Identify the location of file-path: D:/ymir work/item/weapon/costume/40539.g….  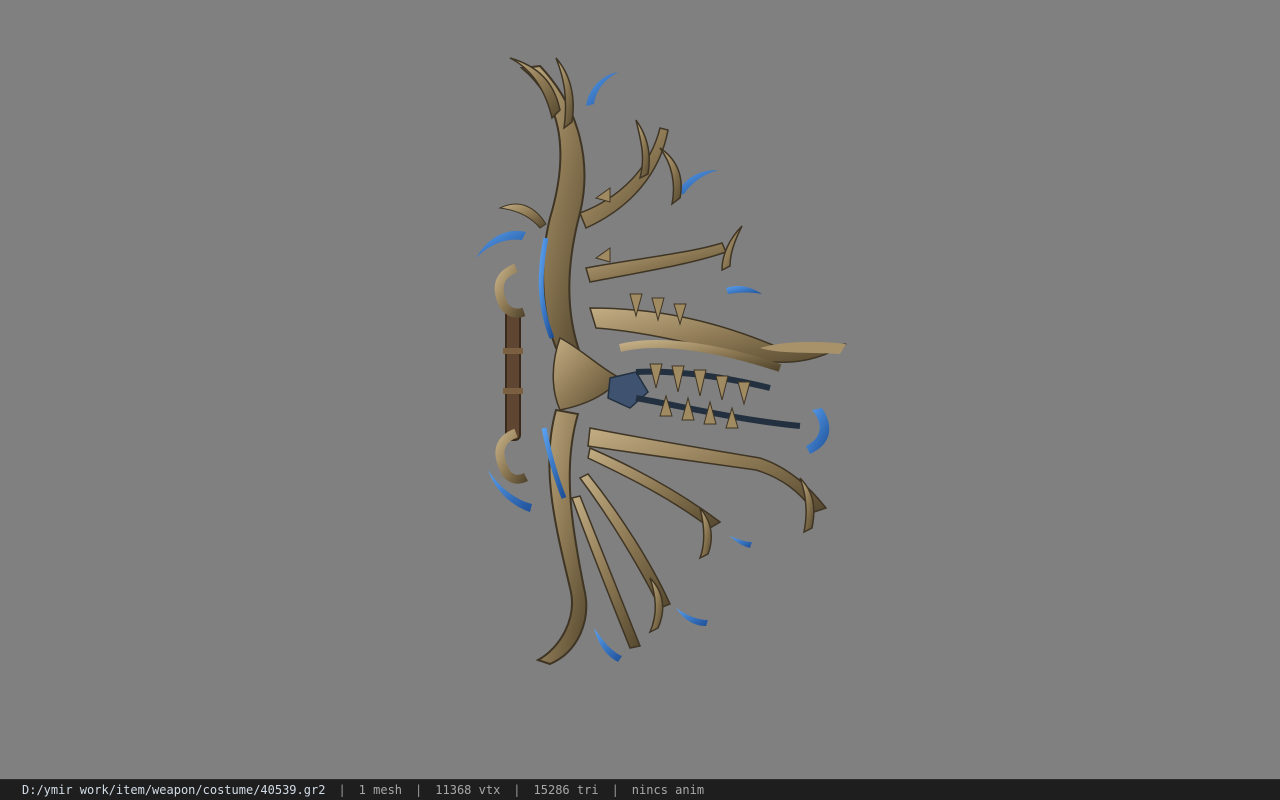
(174, 790).